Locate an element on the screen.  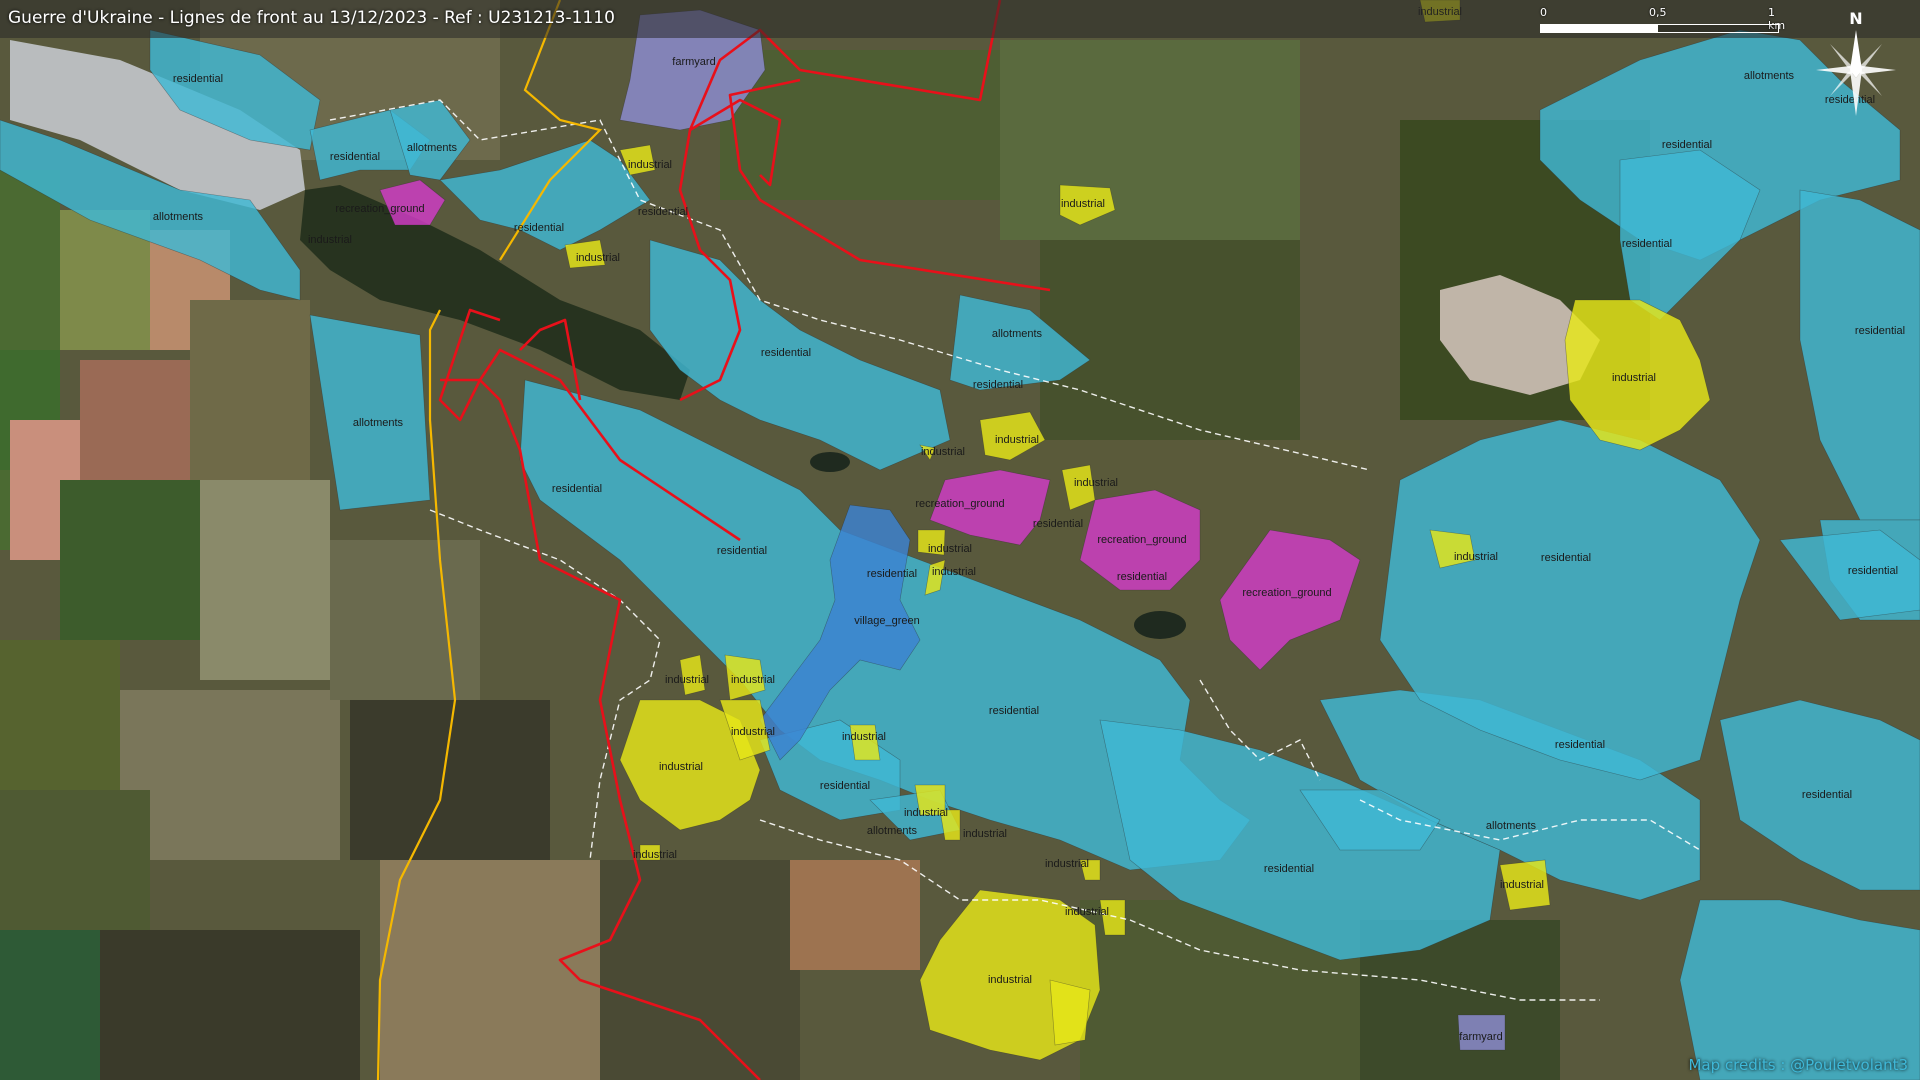
zone-label: village_green is located at coordinates (886, 621).